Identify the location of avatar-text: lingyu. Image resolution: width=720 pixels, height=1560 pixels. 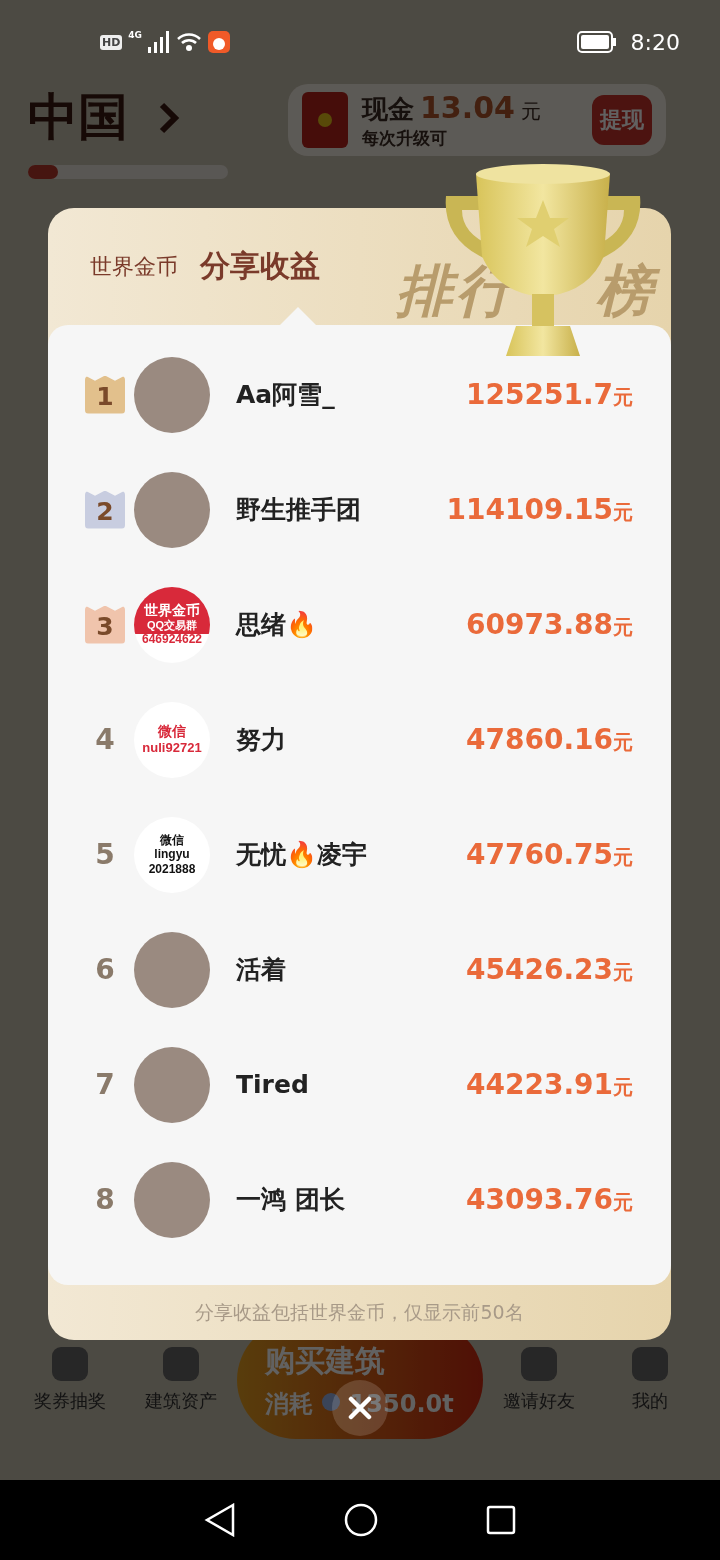
(172, 854).